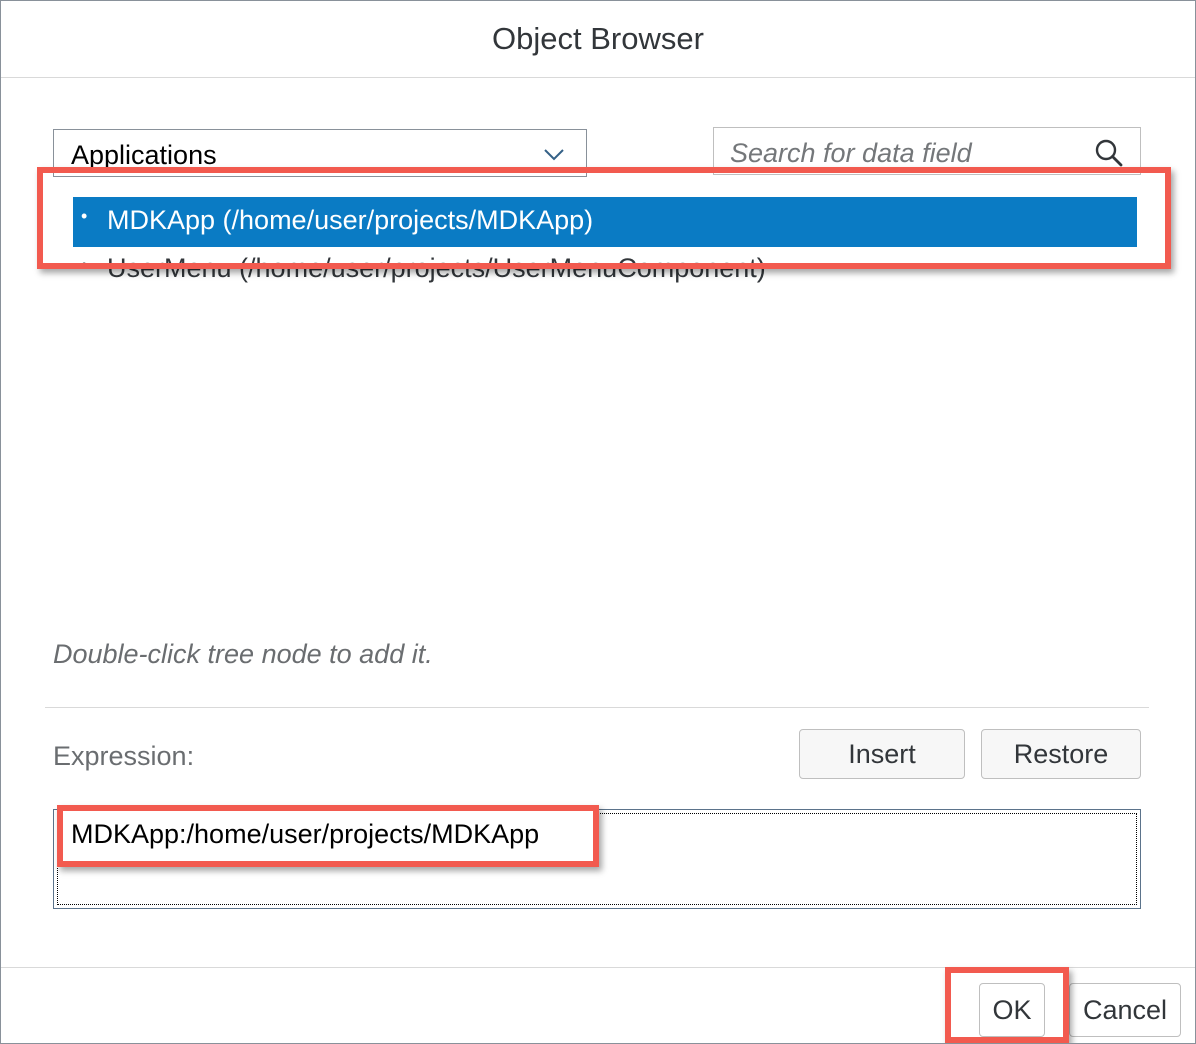 The width and height of the screenshot is (1196, 1044). Describe the element at coordinates (605, 222) in the screenshot. I see `tree-item-mdkapp: • MDKApp (/home/user/projects/MDKApp)` at that location.